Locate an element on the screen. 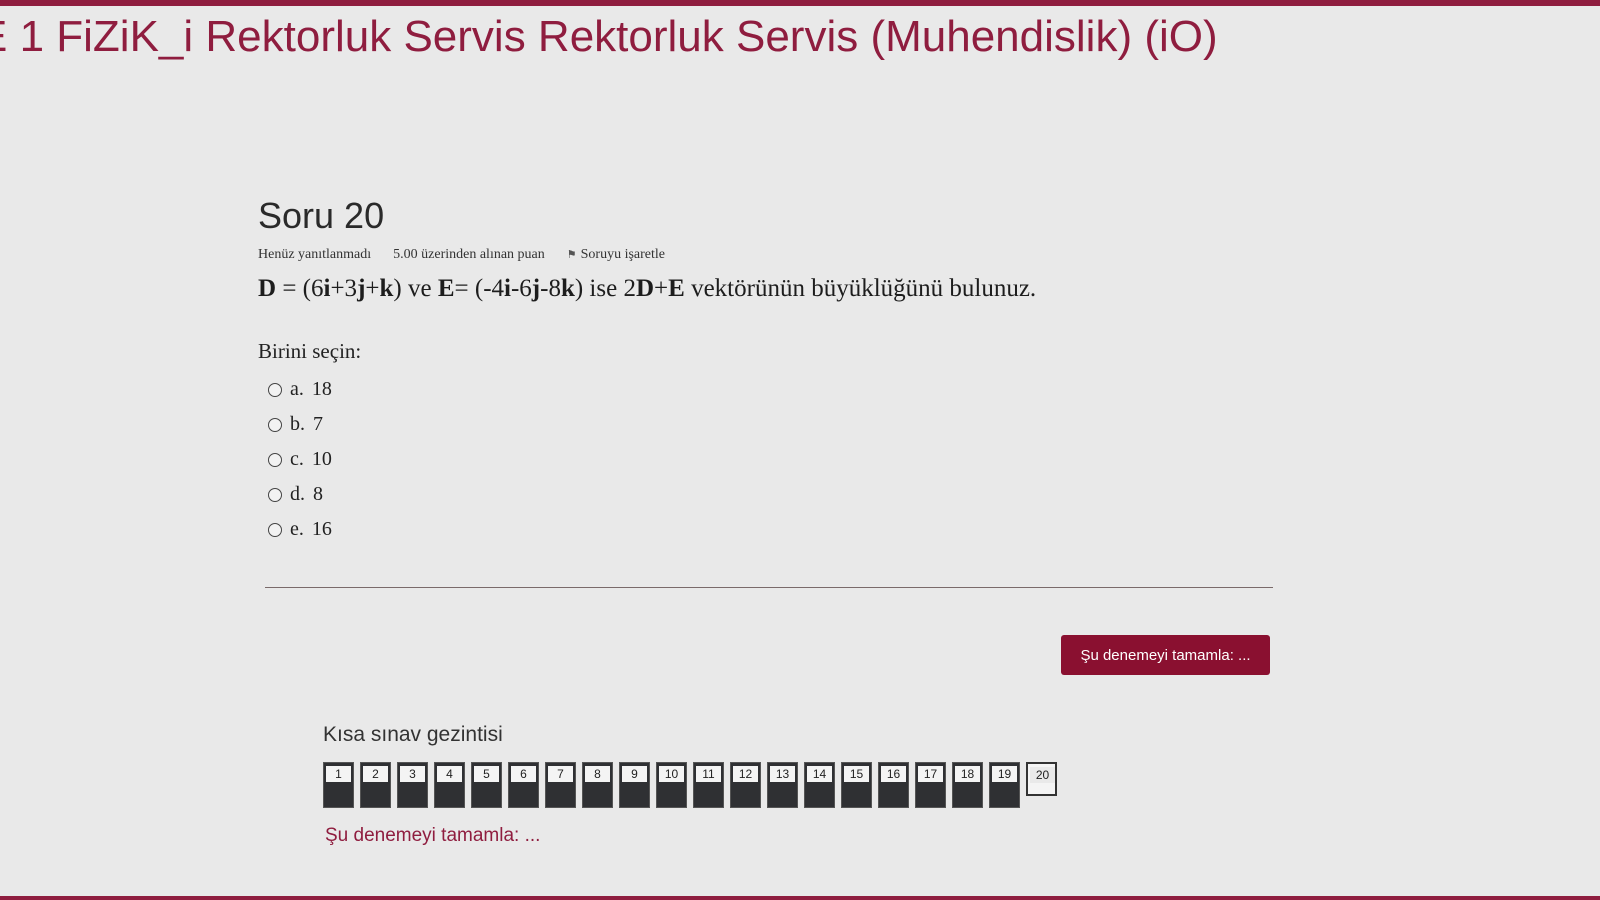 The height and width of the screenshot is (900, 1600). answer-option-e: e. 16 is located at coordinates (773, 529).